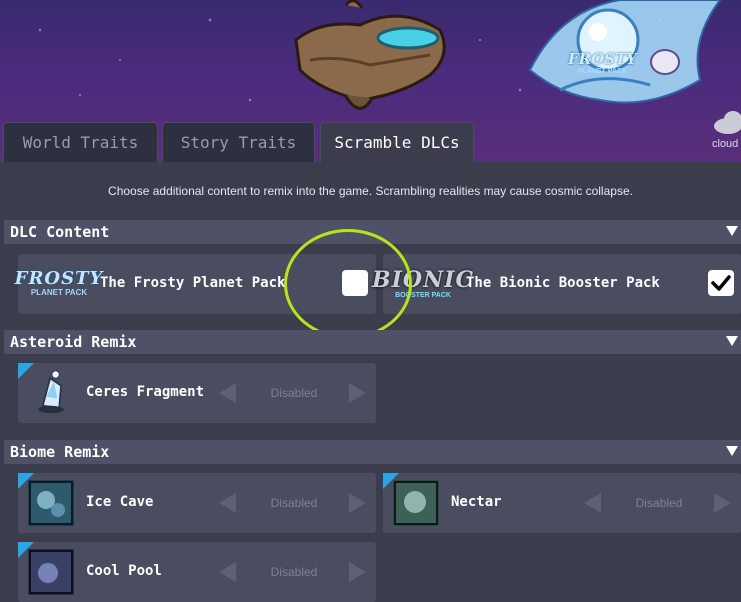 The height and width of the screenshot is (602, 741). I want to click on frosty-banner-badge-line1: FROSTY, so click(602, 59).